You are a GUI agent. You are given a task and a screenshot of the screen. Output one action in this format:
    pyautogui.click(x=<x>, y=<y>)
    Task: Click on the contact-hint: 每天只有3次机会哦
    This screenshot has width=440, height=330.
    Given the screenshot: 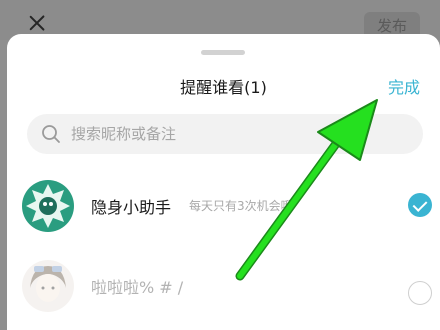 What is the action you would take?
    pyautogui.click(x=241, y=206)
    